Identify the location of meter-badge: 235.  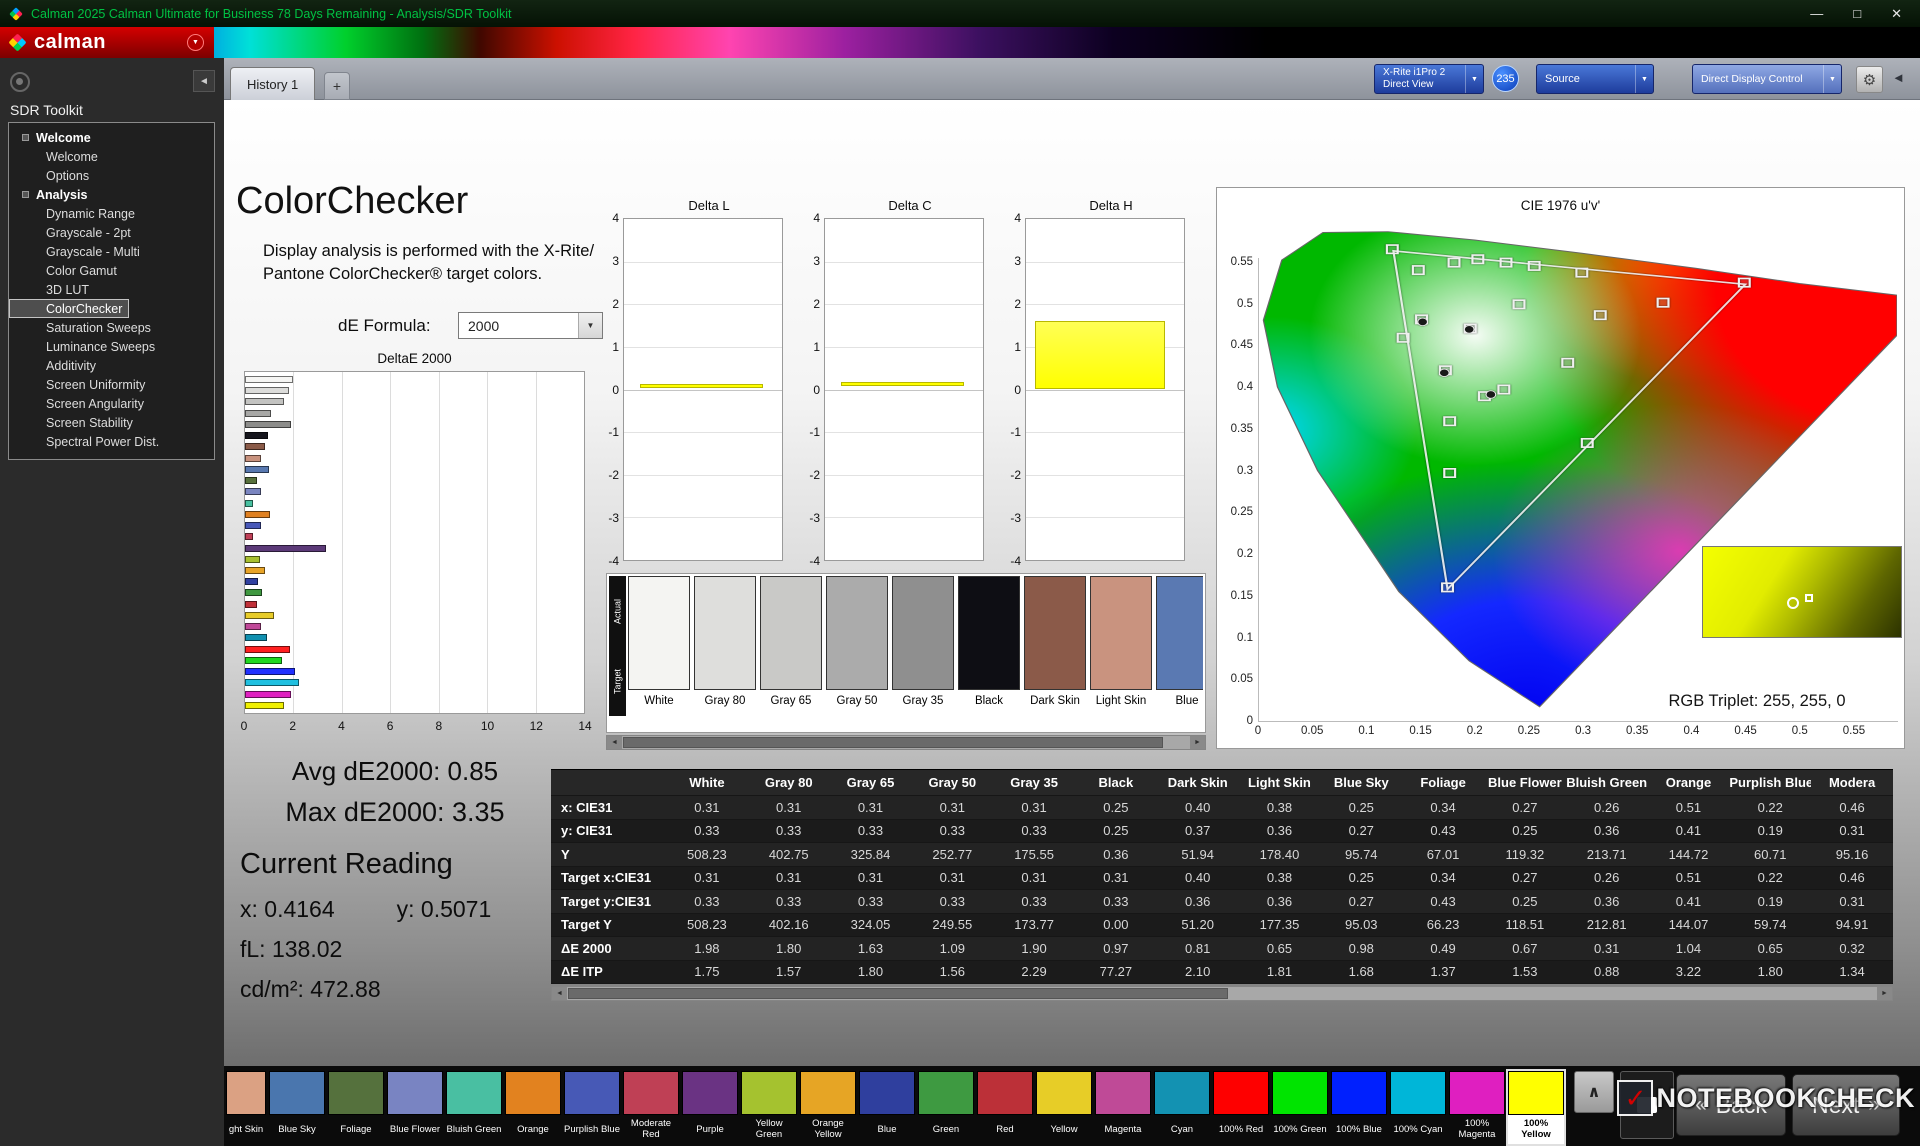
(1505, 78).